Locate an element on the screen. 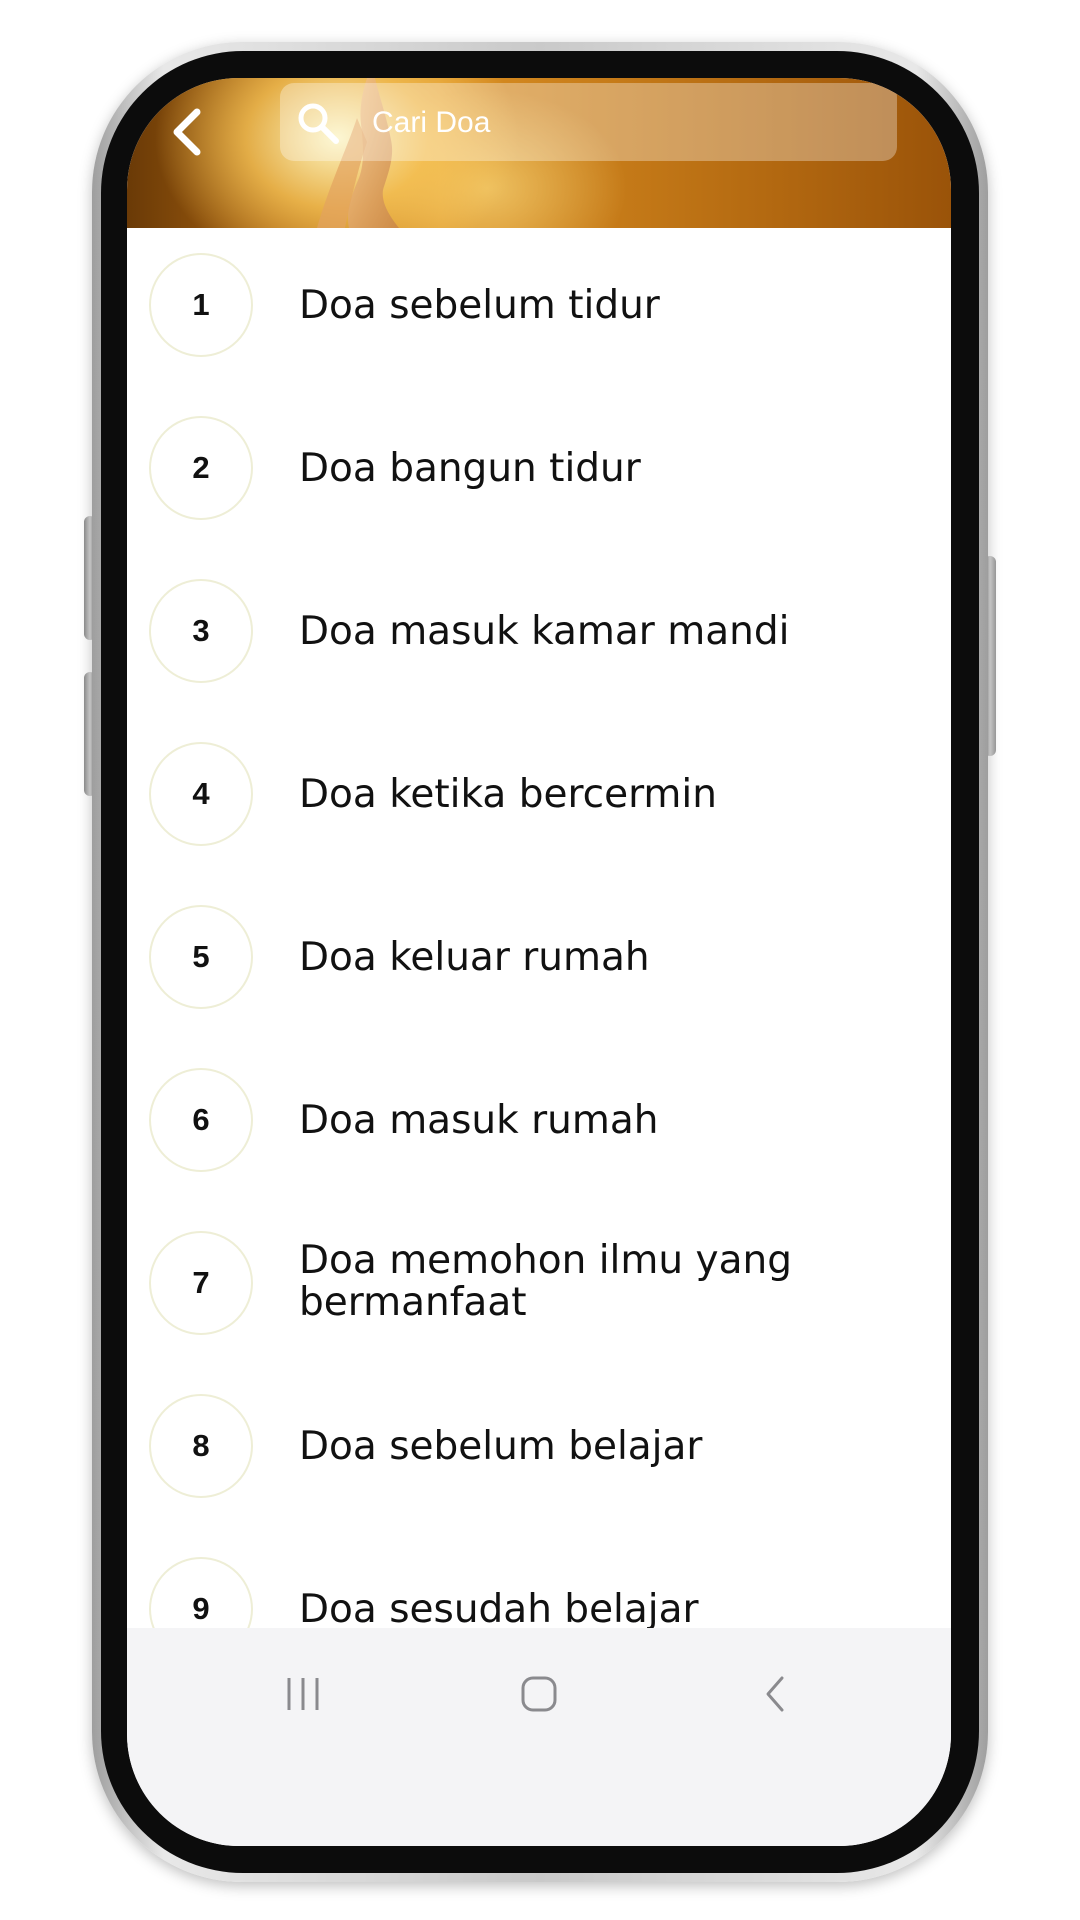 This screenshot has width=1080, height=1920. item-title: Doa sebelum tidur is located at coordinates (479, 305).